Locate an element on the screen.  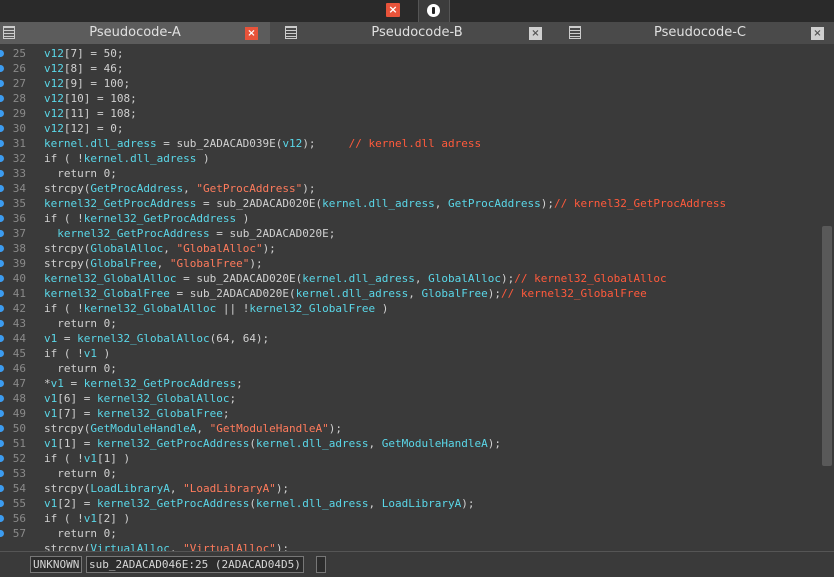
code-line: 26 v12[8] = 46; is located at coordinates (410, 68).